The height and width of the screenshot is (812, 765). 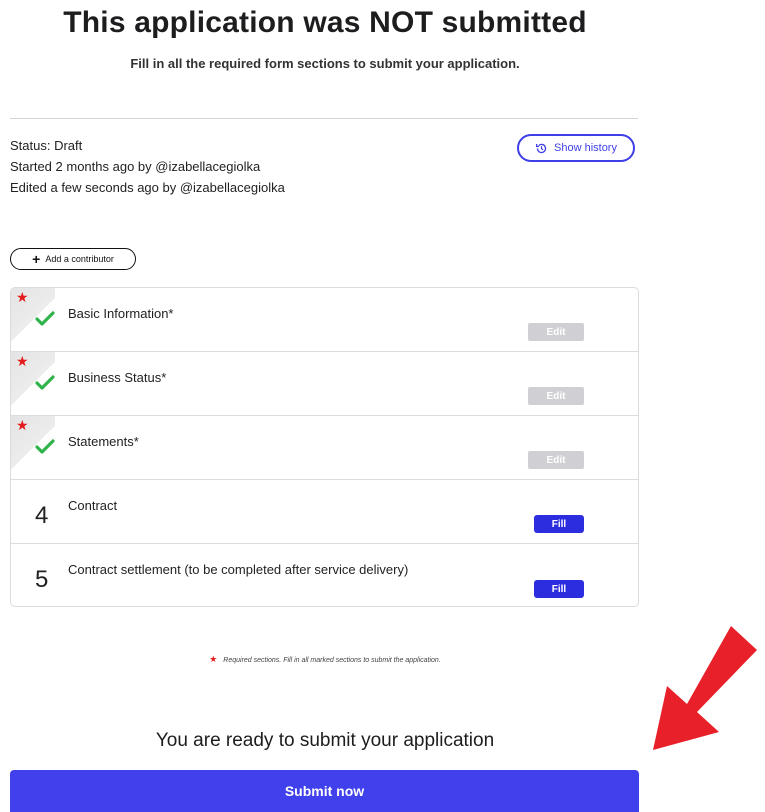 I want to click on ready-to-submit-heading: You are ready to submit your application, so click(x=325, y=740).